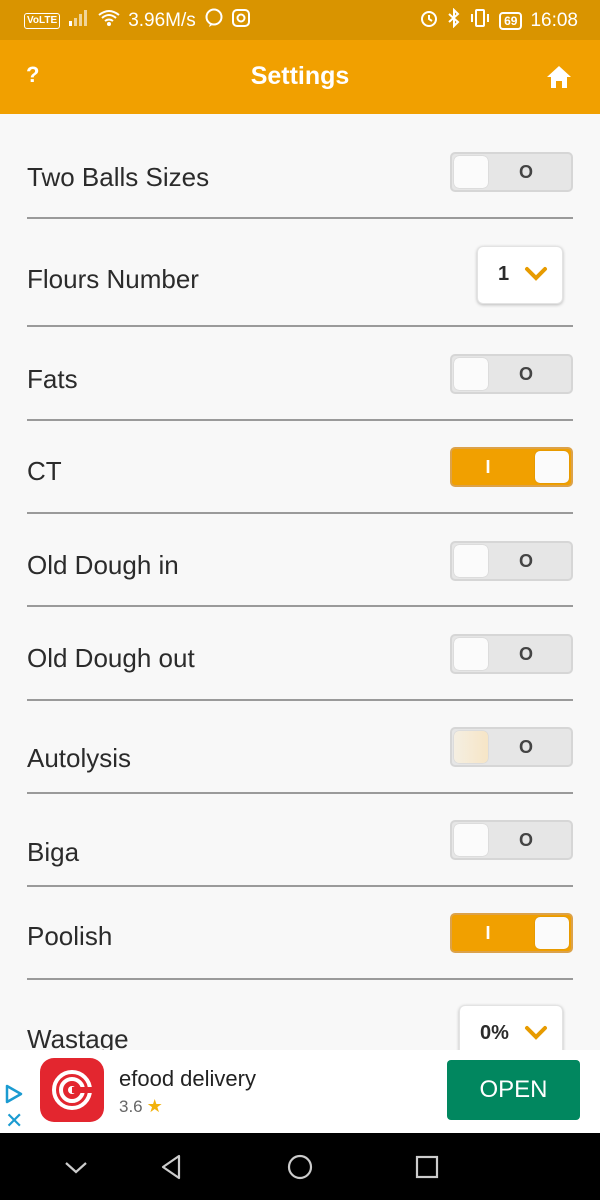  What do you see at coordinates (427, 1167) in the screenshot?
I see `recents-icon` at bounding box center [427, 1167].